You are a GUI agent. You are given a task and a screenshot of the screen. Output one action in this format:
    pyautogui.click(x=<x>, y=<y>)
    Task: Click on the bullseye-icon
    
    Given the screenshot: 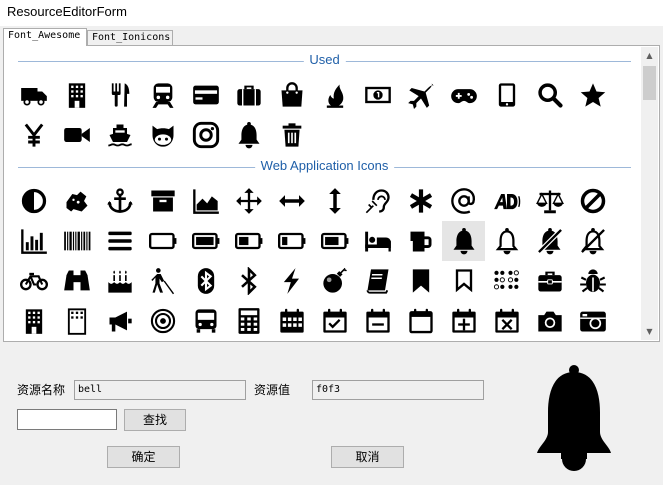 What is the action you would take?
    pyautogui.click(x=162, y=319)
    